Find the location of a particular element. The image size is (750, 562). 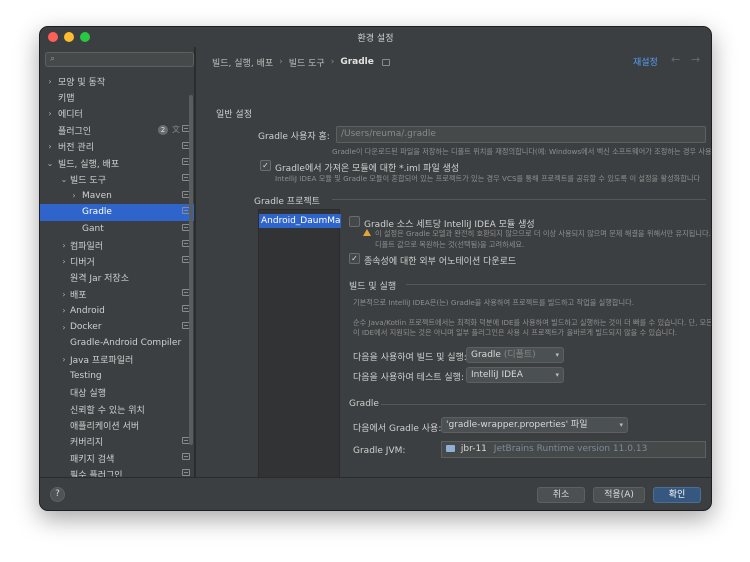

gradle-home-input: /Users/reuma/.gradle is located at coordinates (521, 134).